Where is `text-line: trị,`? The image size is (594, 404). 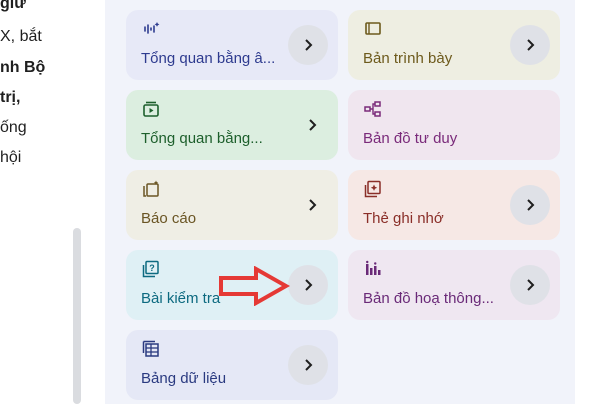 text-line: trị, is located at coordinates (10, 97).